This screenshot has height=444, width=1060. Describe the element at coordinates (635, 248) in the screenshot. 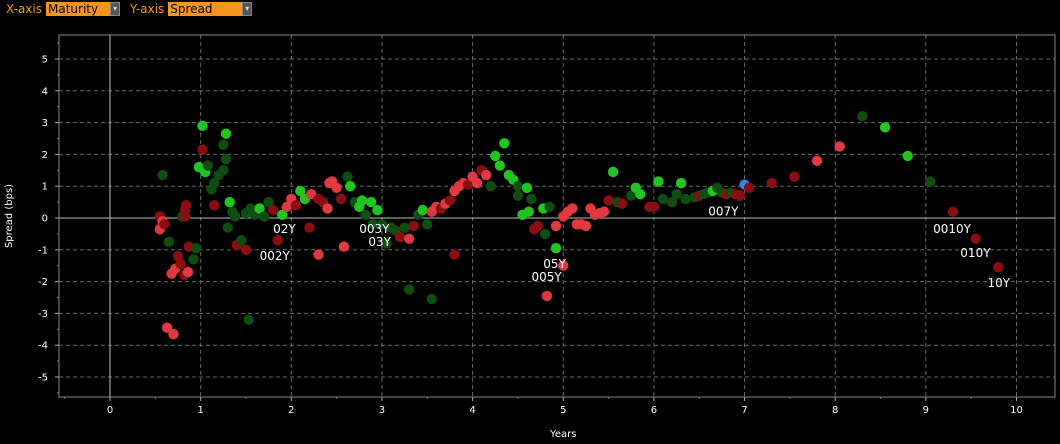

I see `point-annotations: 02Y002Y003Y03Y007Y05Y005Y0010Y010Y10Y` at that location.